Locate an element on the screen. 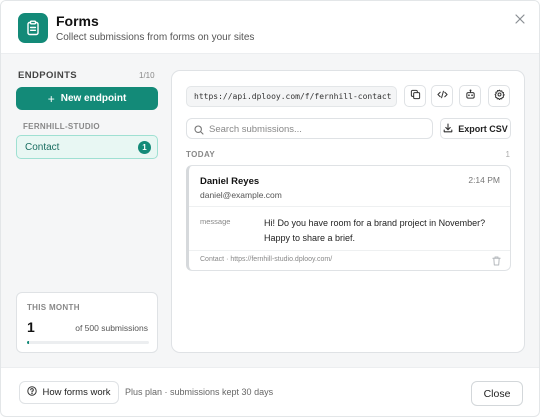  endpoint-settings-button is located at coordinates (499, 96).